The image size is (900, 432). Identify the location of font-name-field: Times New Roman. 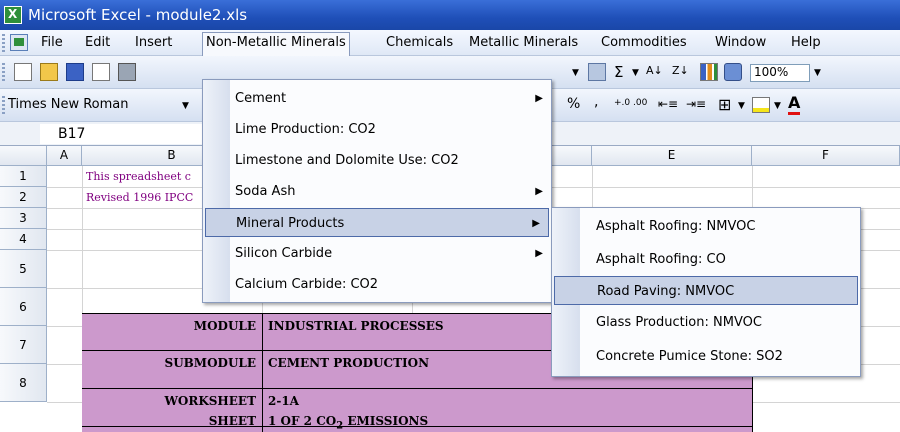
(68, 104).